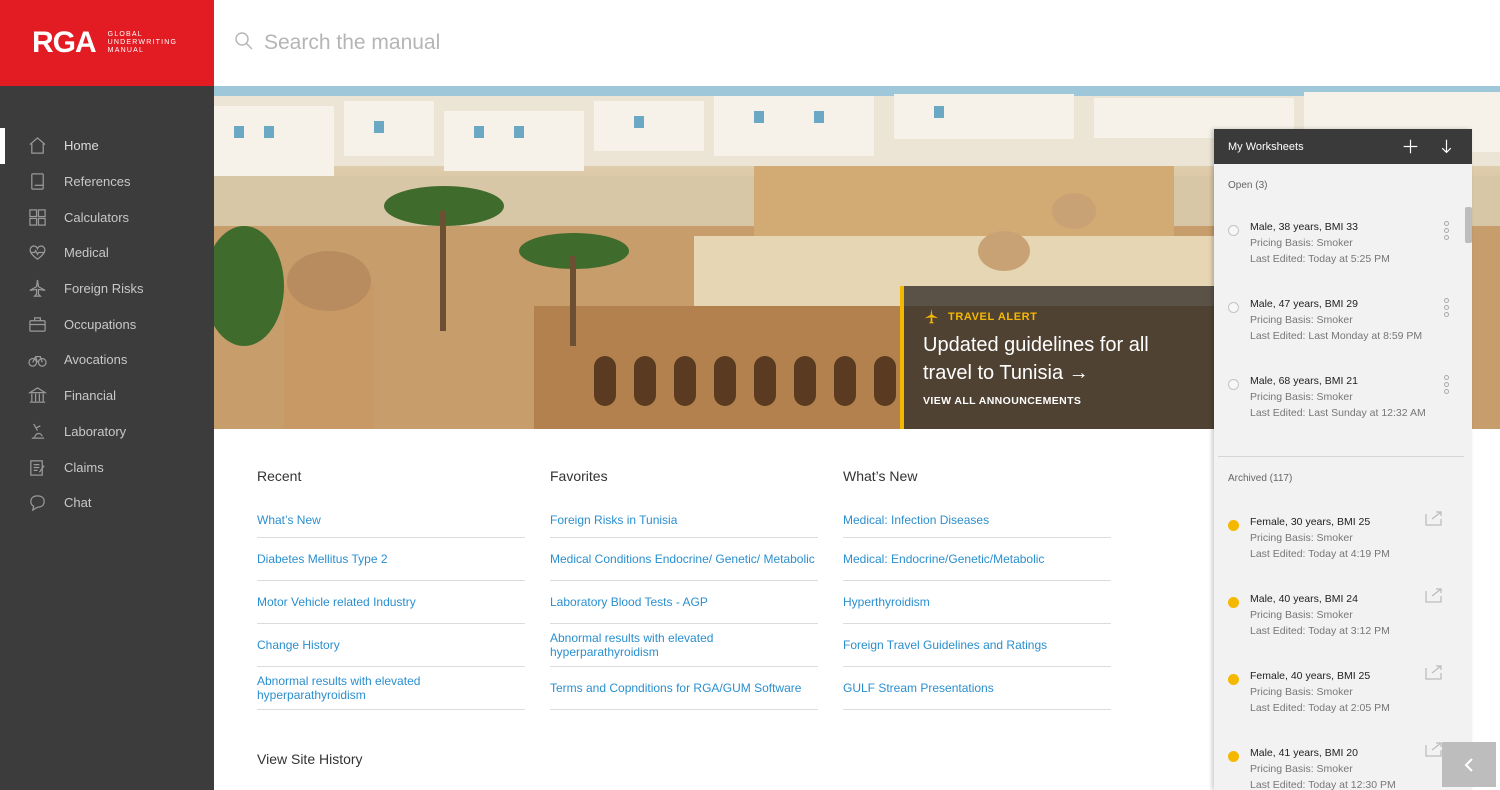  I want to click on sidebar-item-financial: Financial, so click(107, 396).